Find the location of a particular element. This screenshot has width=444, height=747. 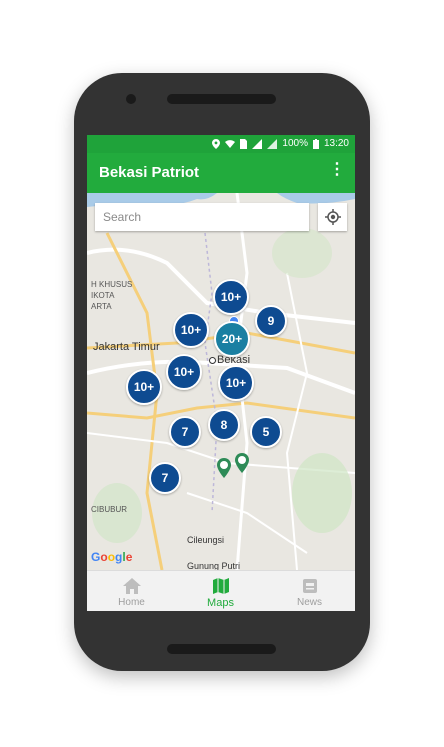

location-icon is located at coordinates (216, 143).